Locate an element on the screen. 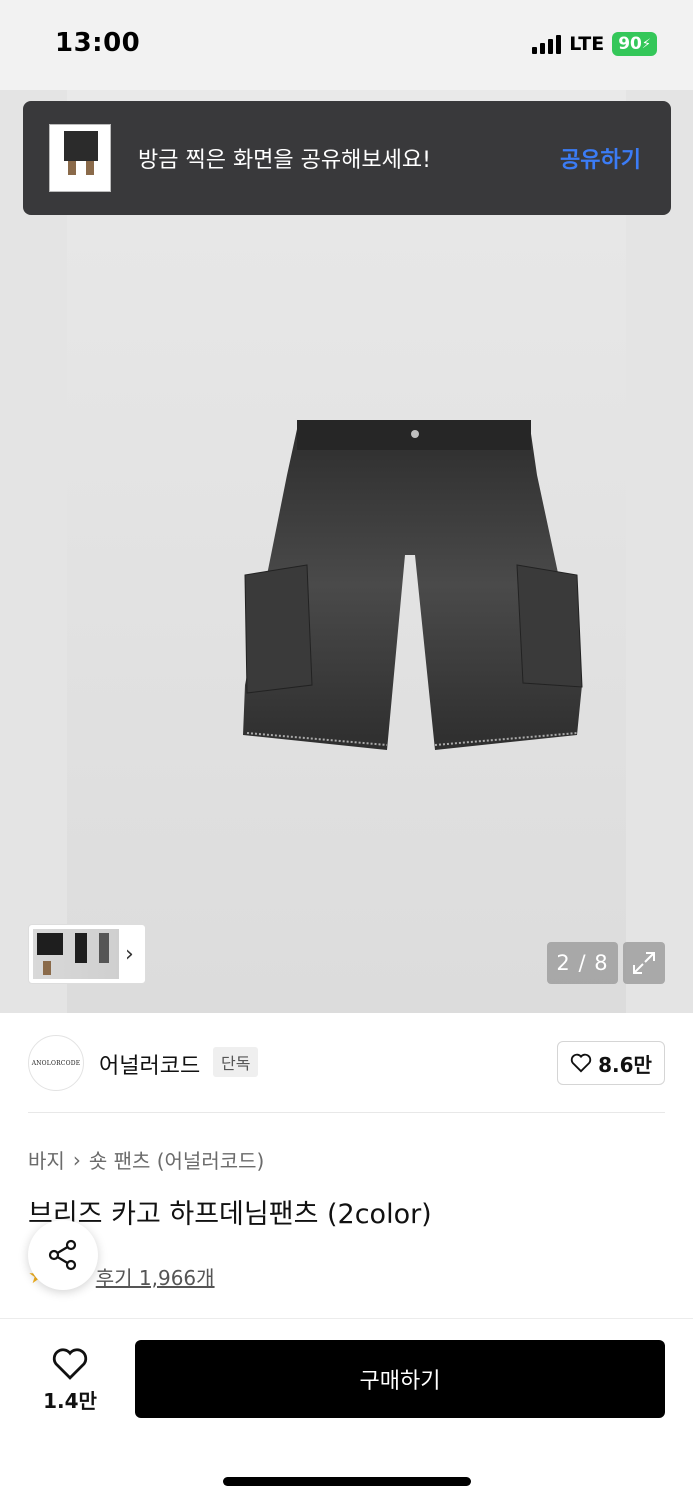 The width and height of the screenshot is (693, 1500). home-indicator is located at coordinates (347, 1481).